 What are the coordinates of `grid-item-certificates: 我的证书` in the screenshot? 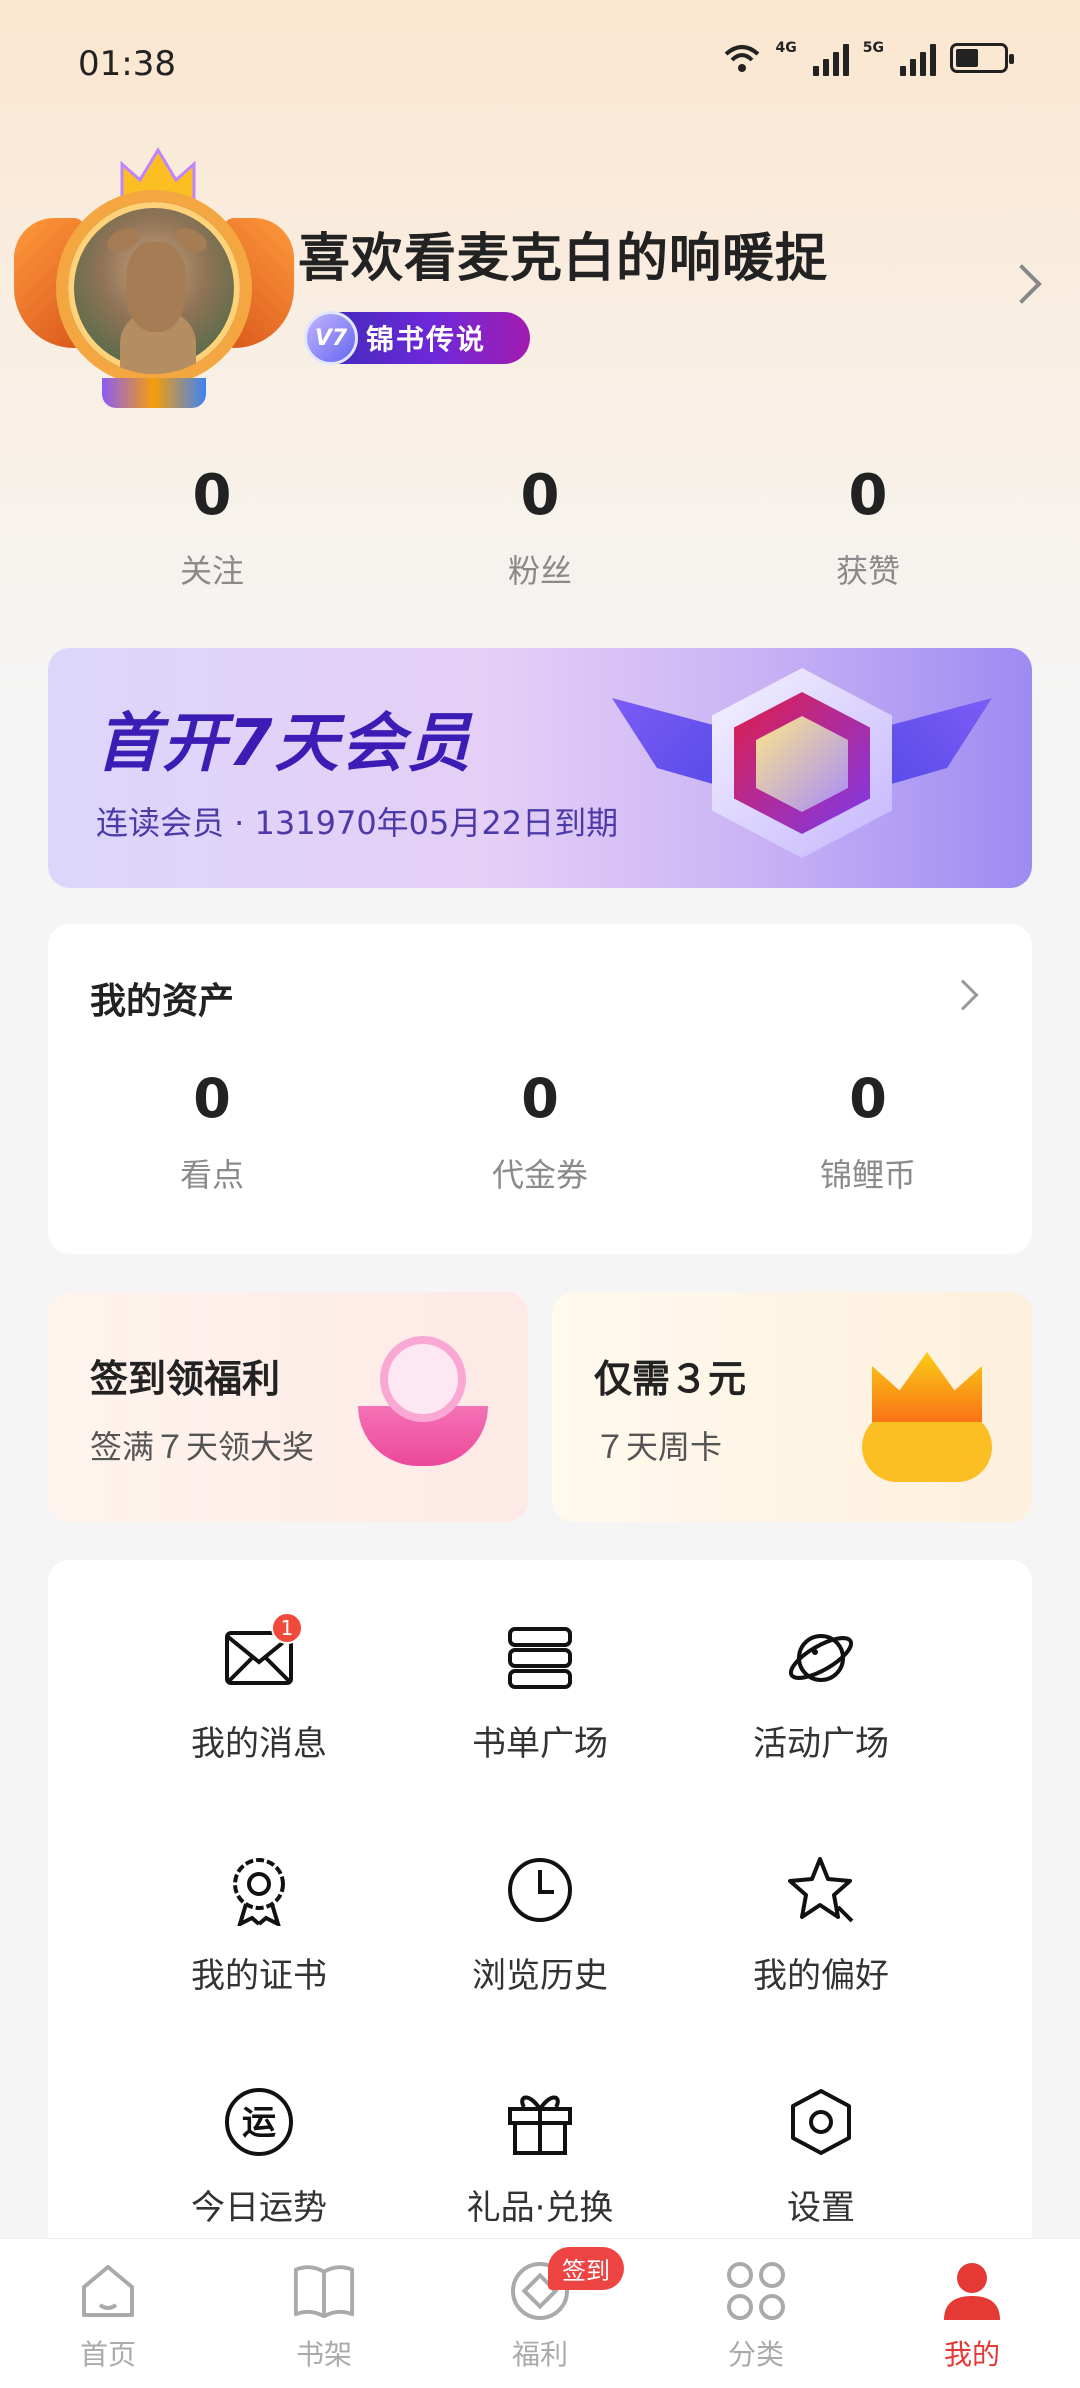 It's located at (259, 1924).